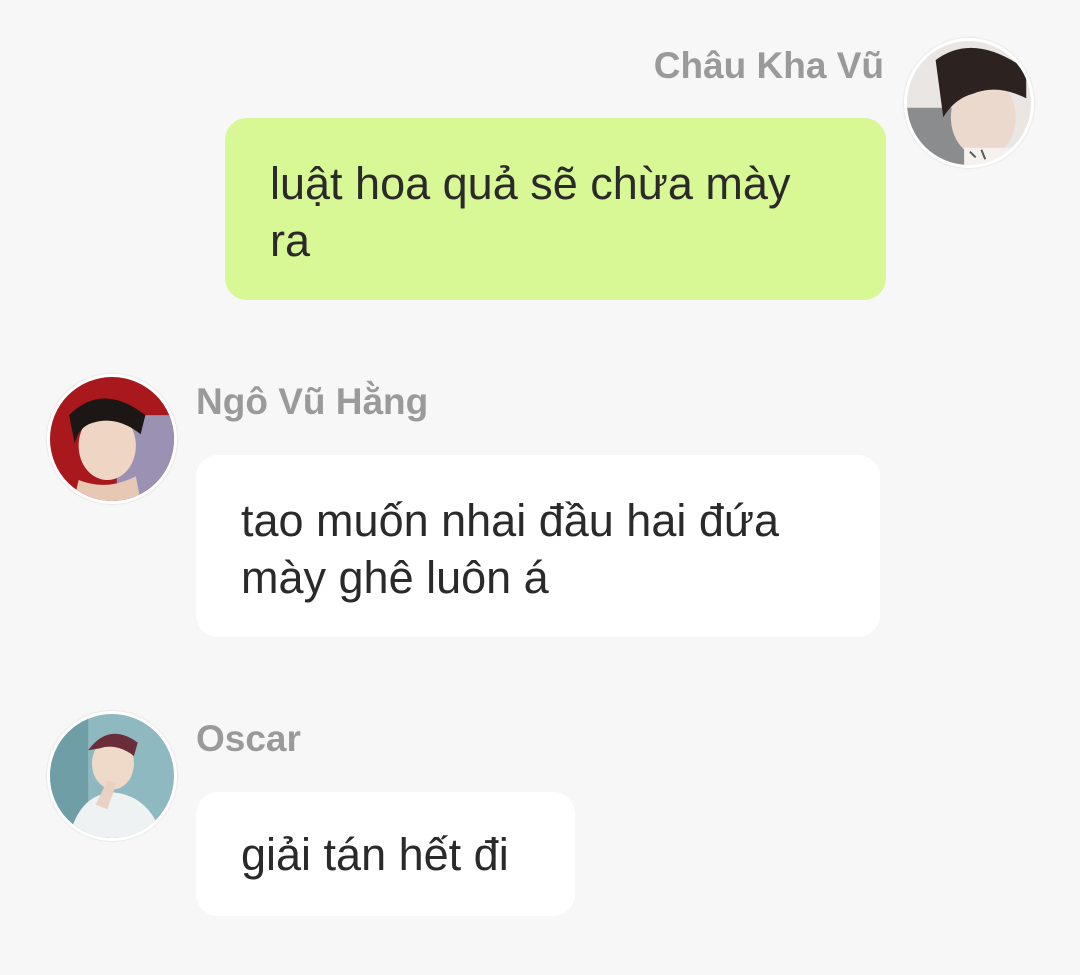 The height and width of the screenshot is (975, 1080). Describe the element at coordinates (312, 401) in the screenshot. I see `sender-name: Ngô Vũ Hằng` at that location.